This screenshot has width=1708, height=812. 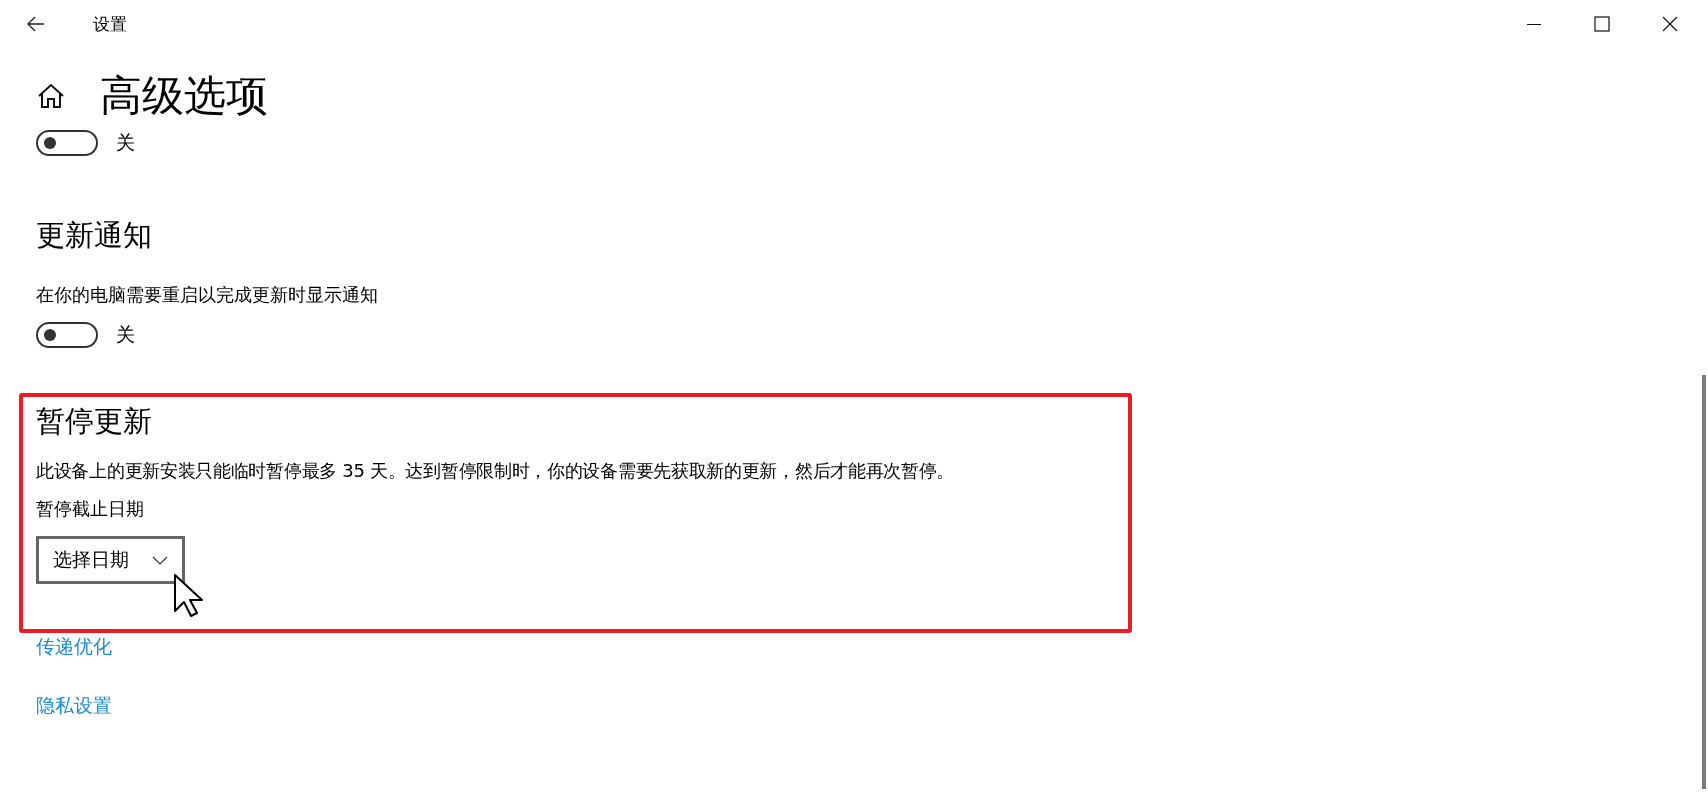 What do you see at coordinates (1704, 582) in the screenshot?
I see `scrollbar` at bounding box center [1704, 582].